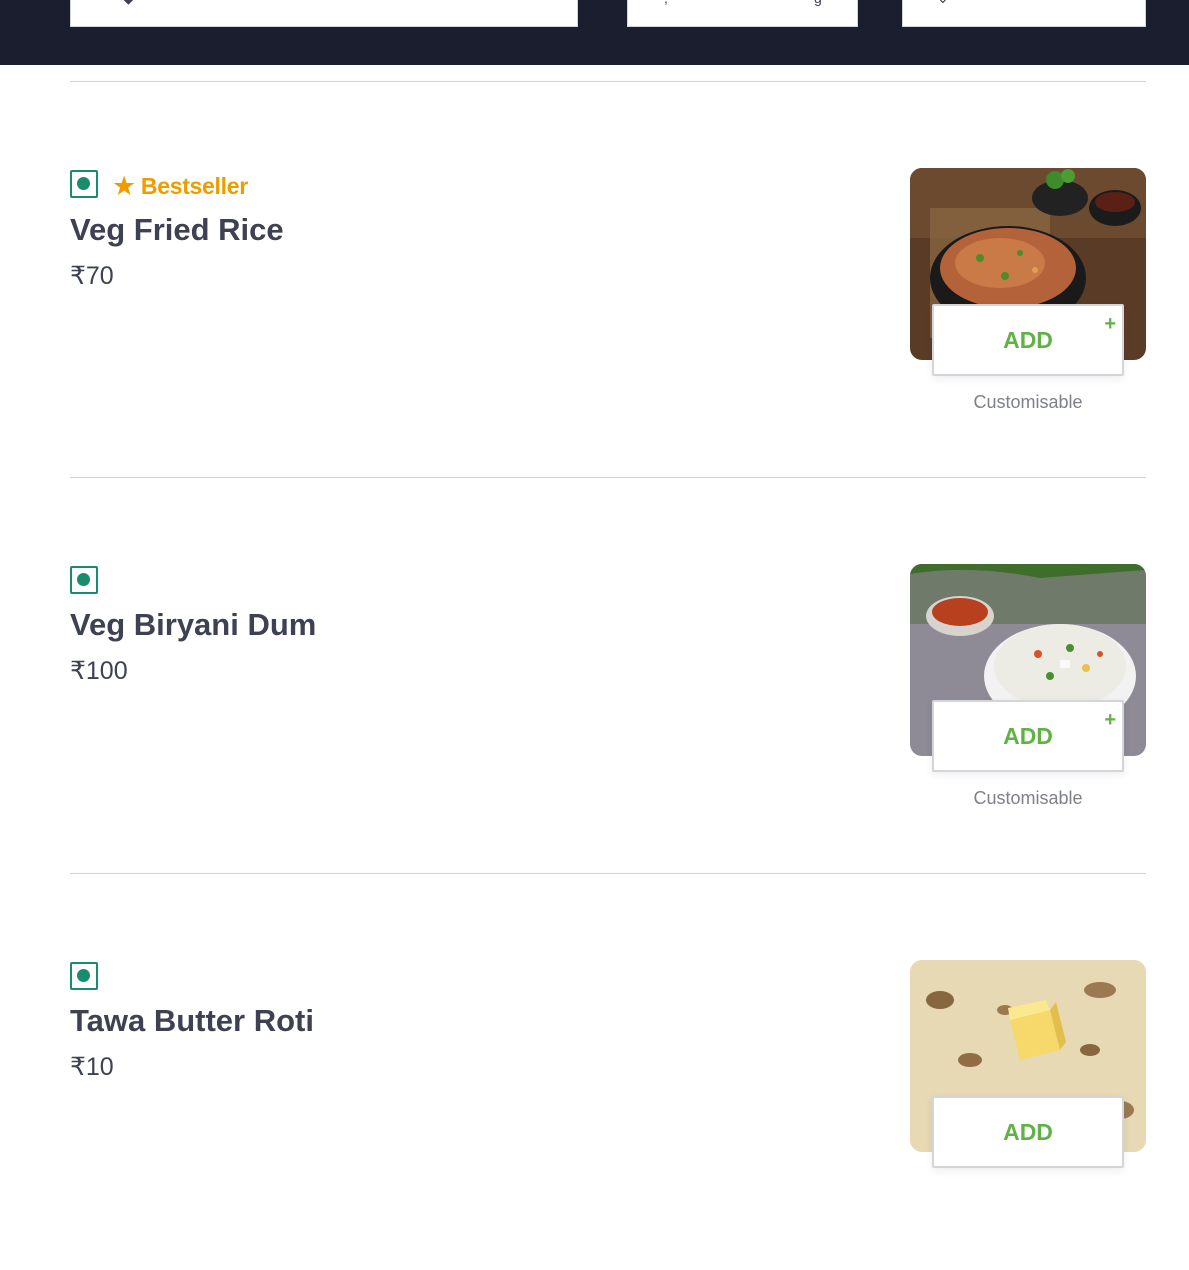  What do you see at coordinates (192, 1020) in the screenshot?
I see `item-name: Tawa Butter Roti` at bounding box center [192, 1020].